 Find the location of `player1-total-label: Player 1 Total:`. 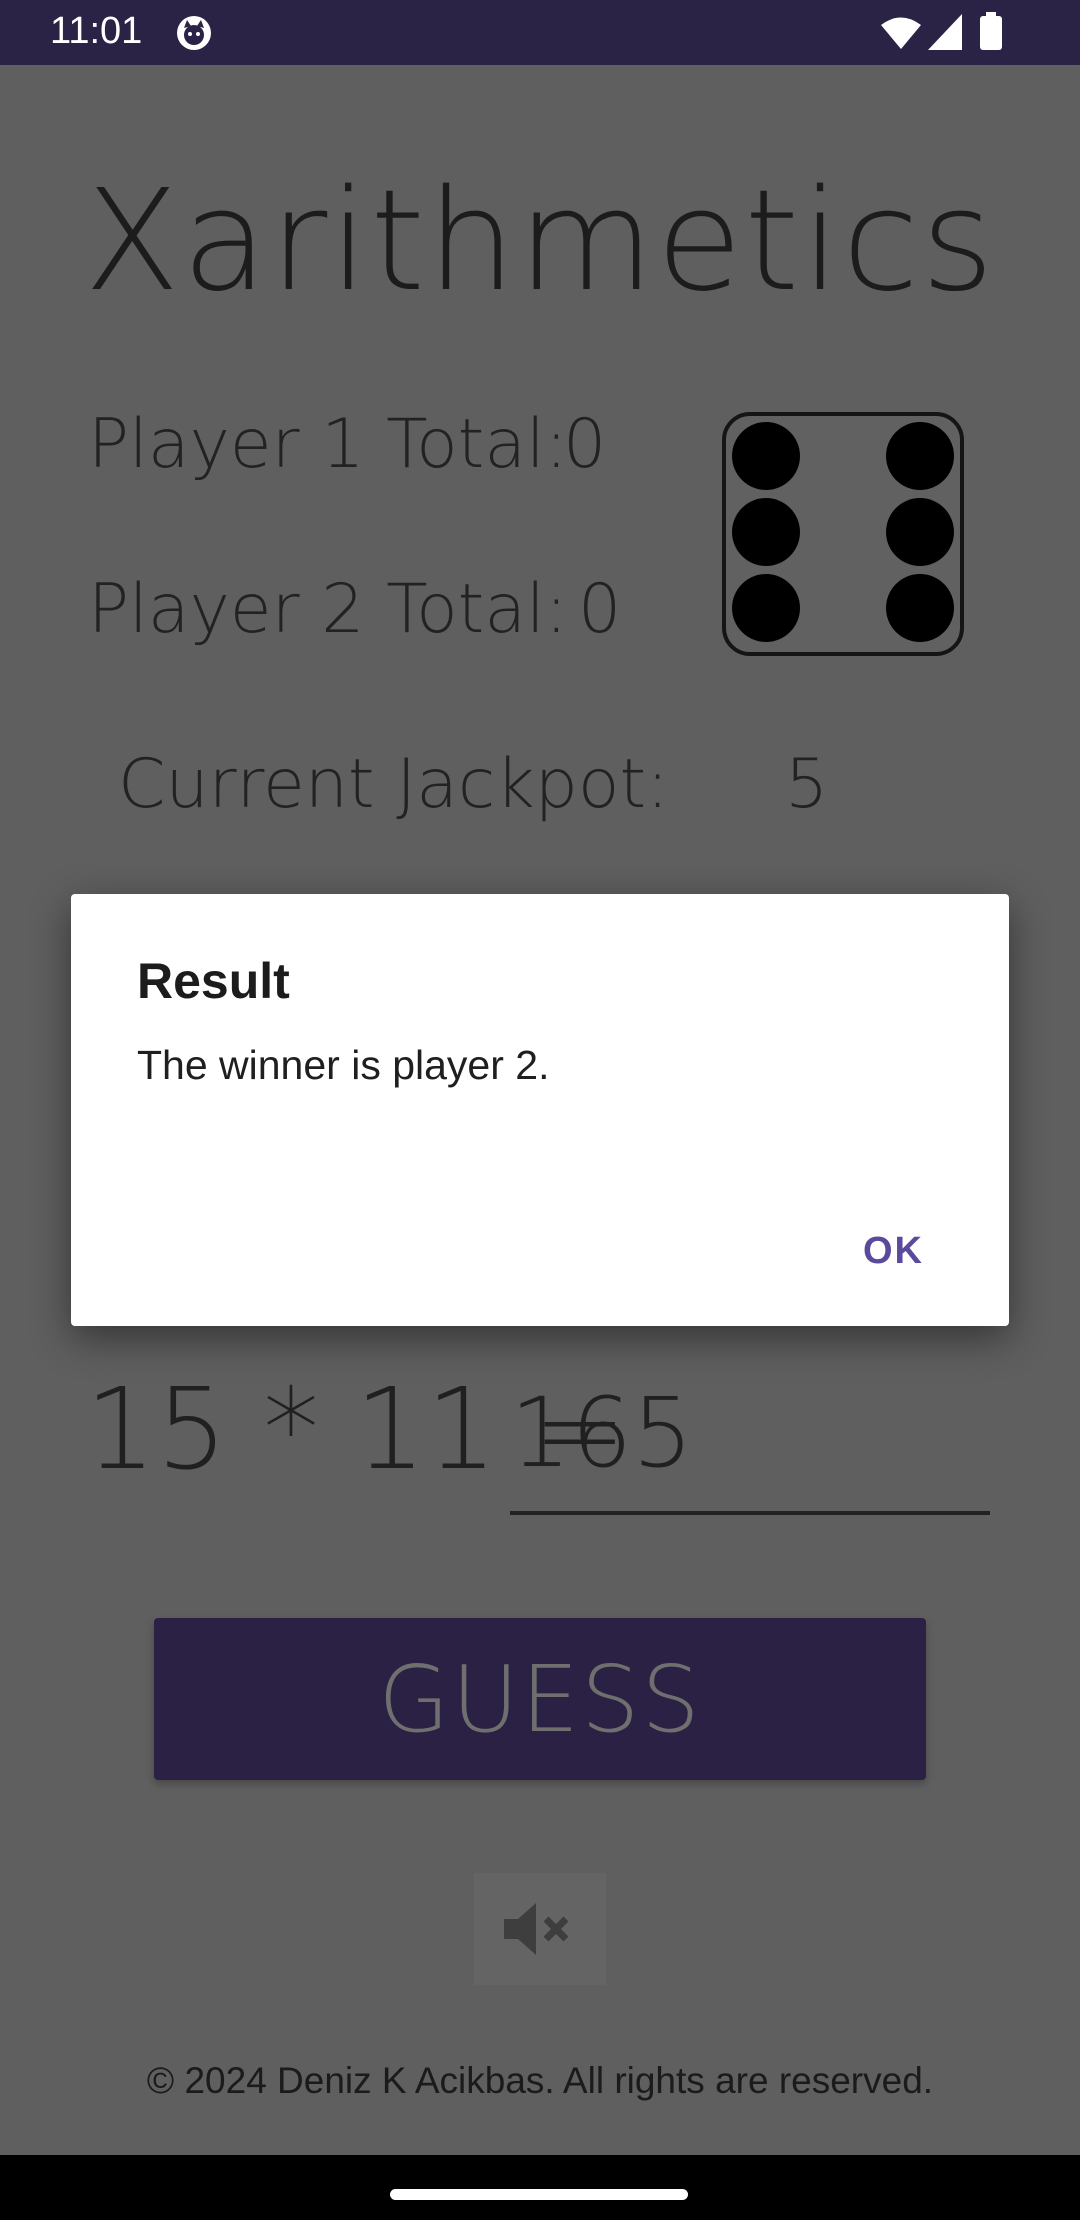

player1-total-label: Player 1 Total: is located at coordinates (328, 444).